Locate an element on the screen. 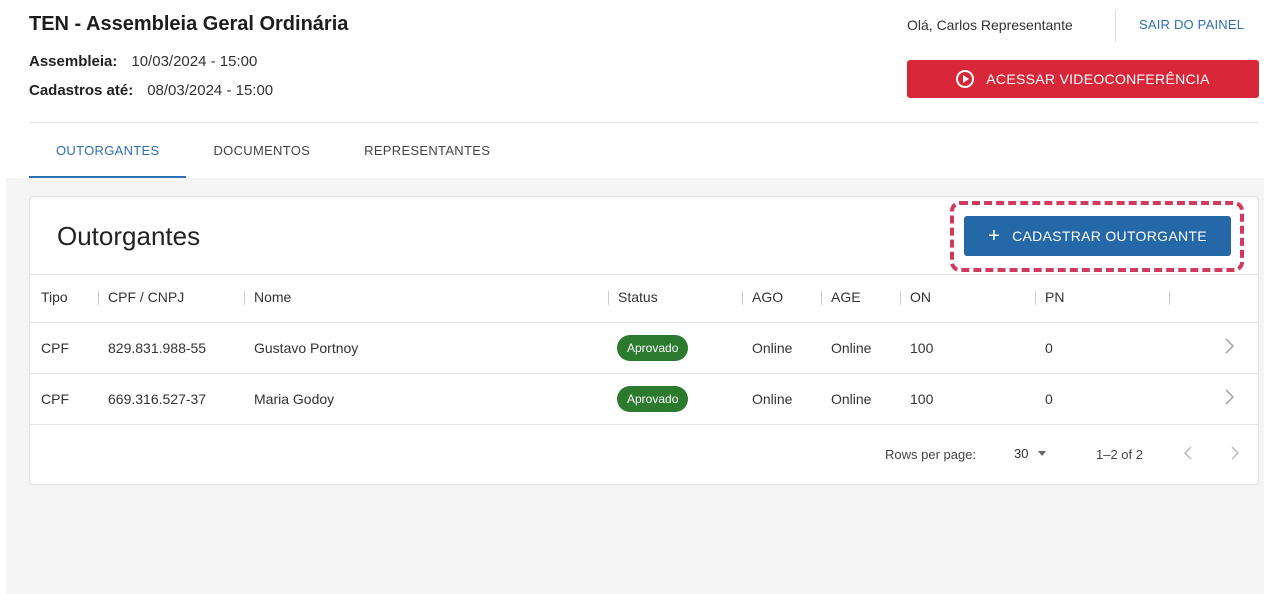 The image size is (1264, 594). cell-doc: 669.316.527-37 is located at coordinates (157, 399).